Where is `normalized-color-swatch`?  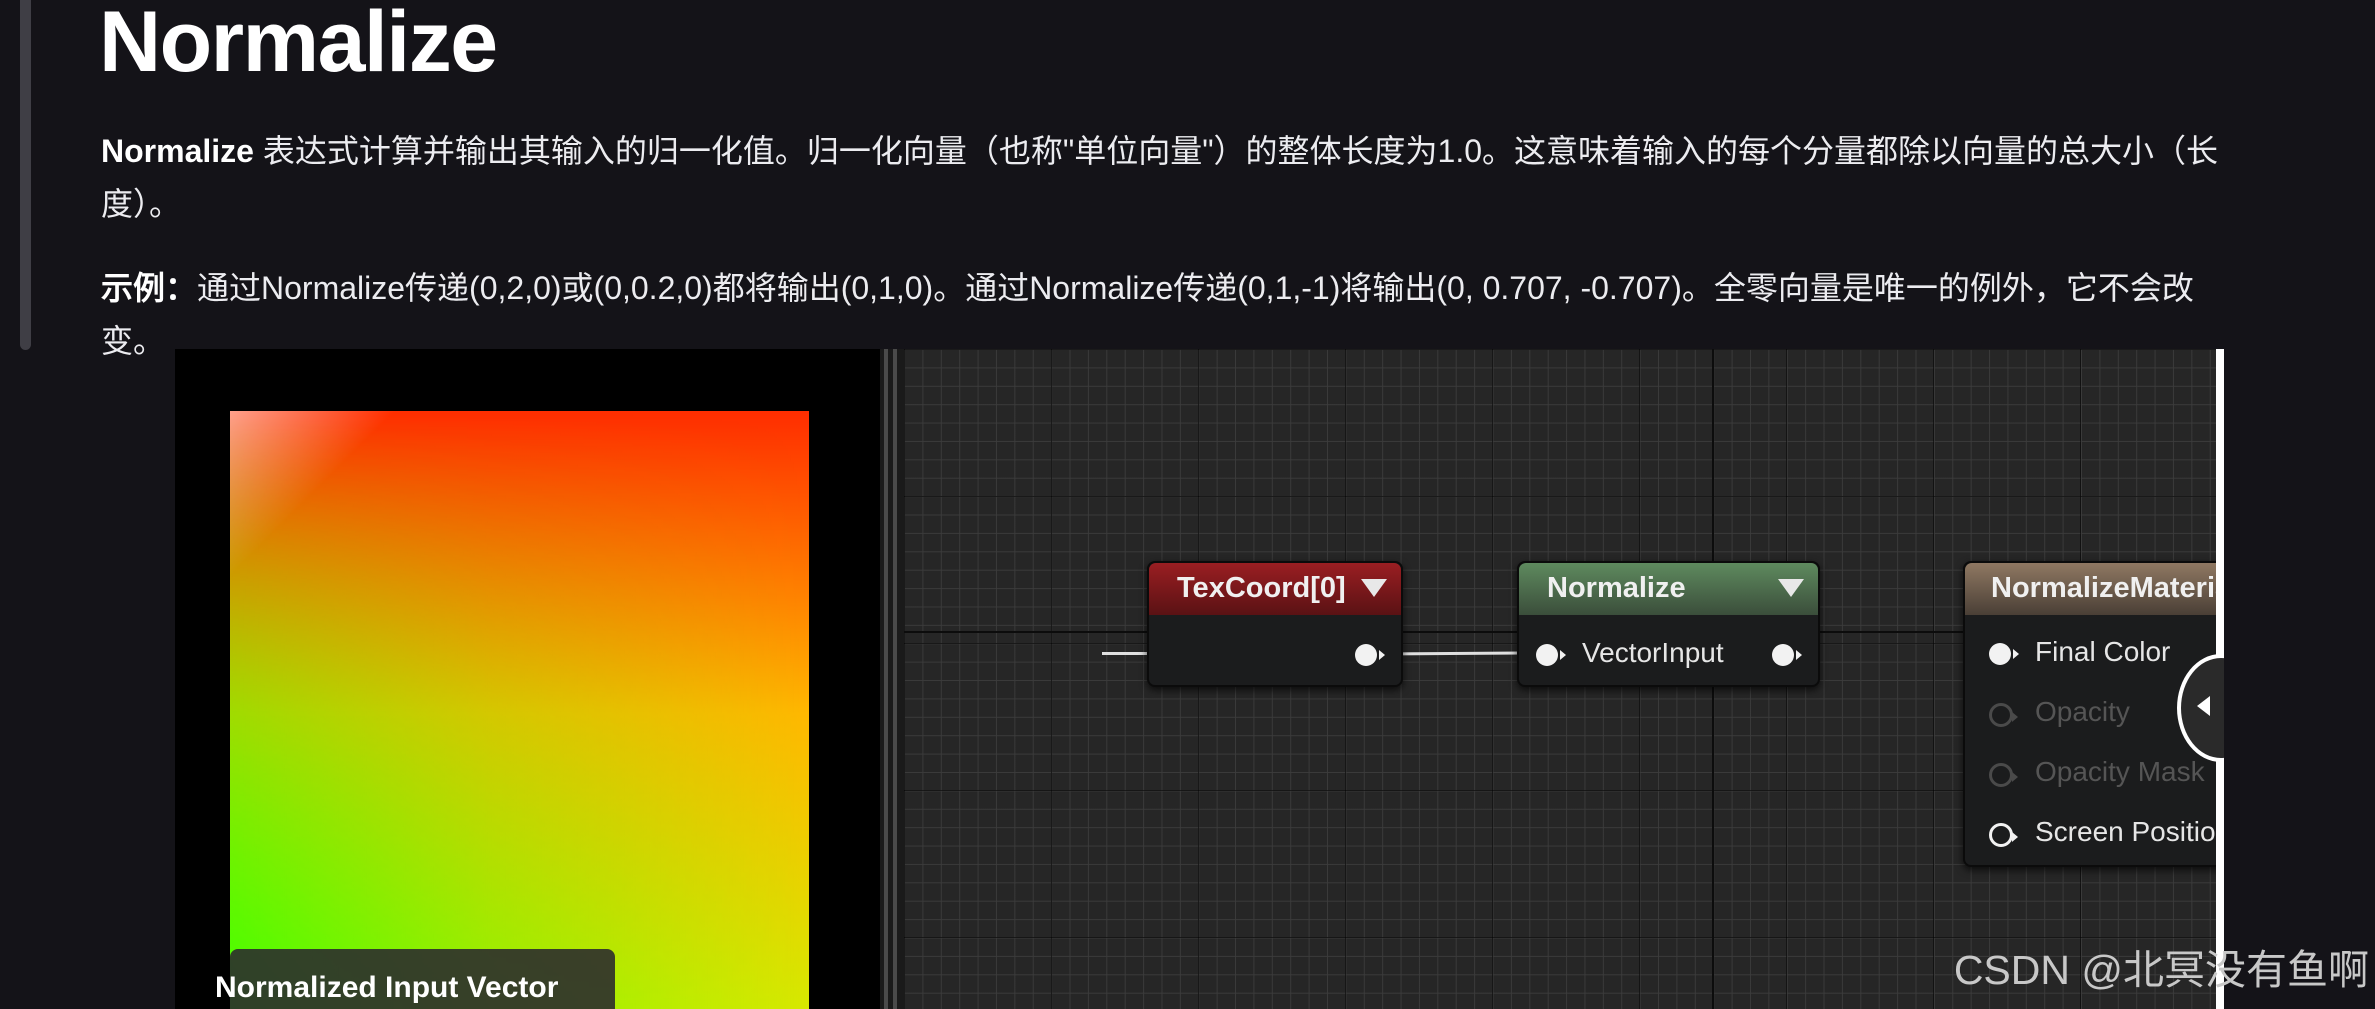
normalized-color-swatch is located at coordinates (519, 710).